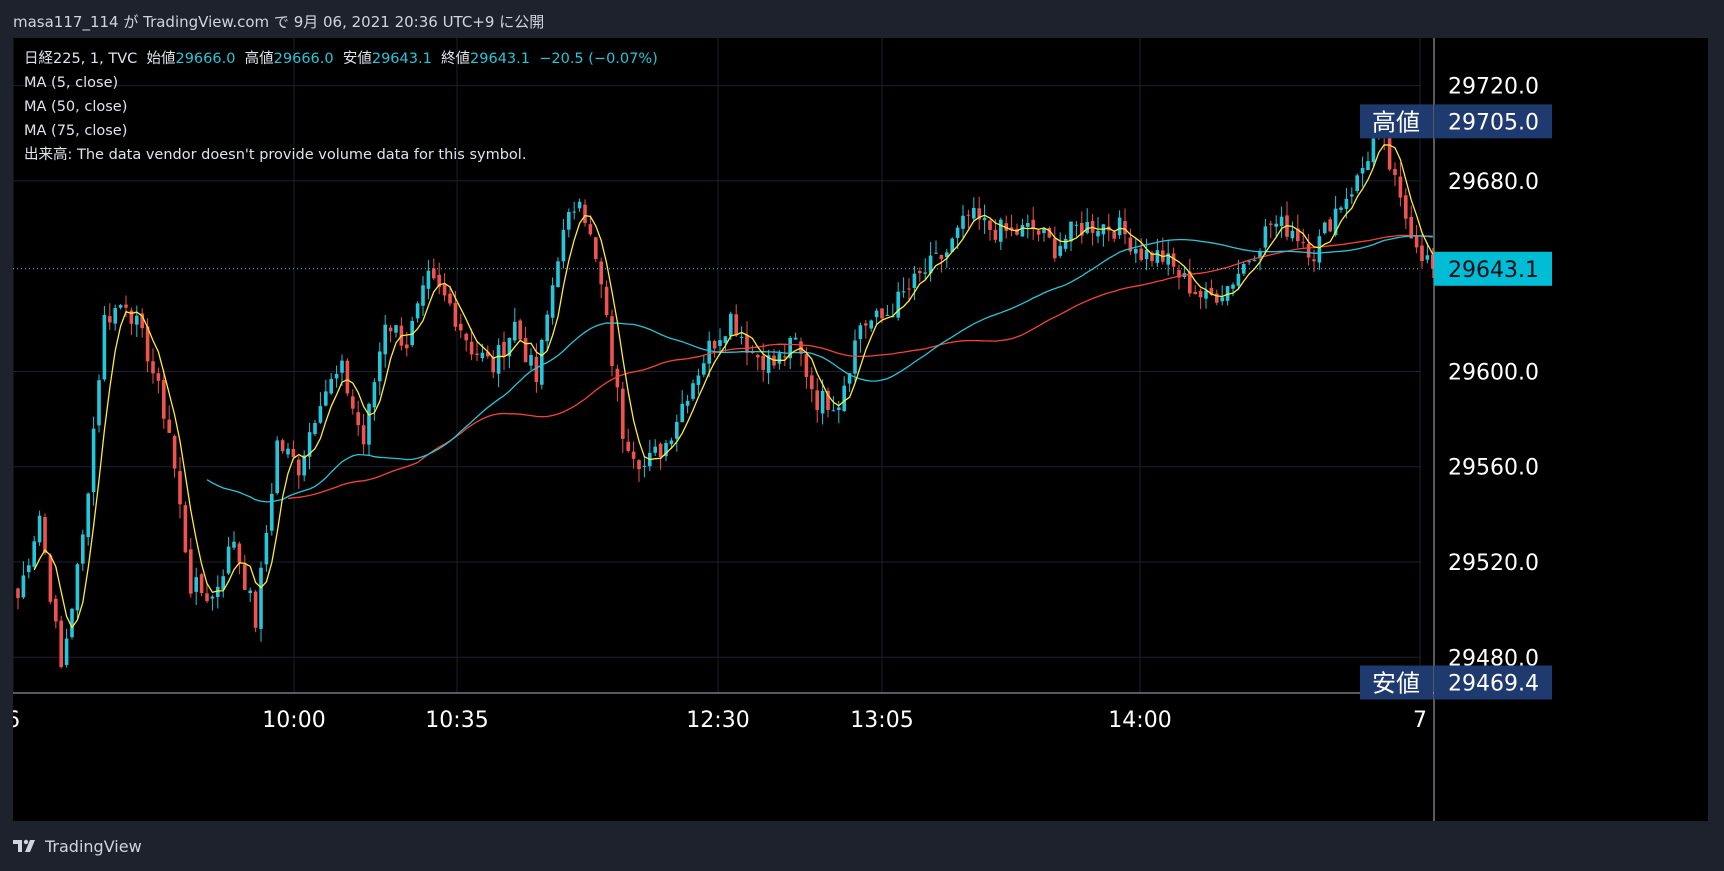 The width and height of the screenshot is (1724, 871). Describe the element at coordinates (303, 59) in the screenshot. I see `high-value: 29666.0` at that location.